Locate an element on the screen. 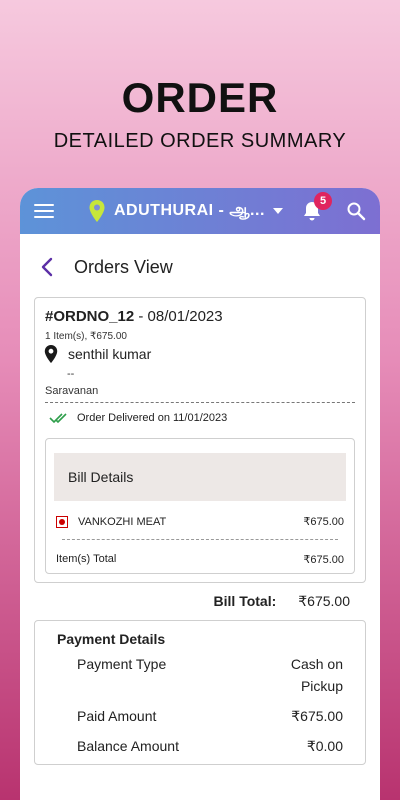 The width and height of the screenshot is (400, 800). order-heading: #ORDNO_12 - 08/01/2023 is located at coordinates (134, 316).